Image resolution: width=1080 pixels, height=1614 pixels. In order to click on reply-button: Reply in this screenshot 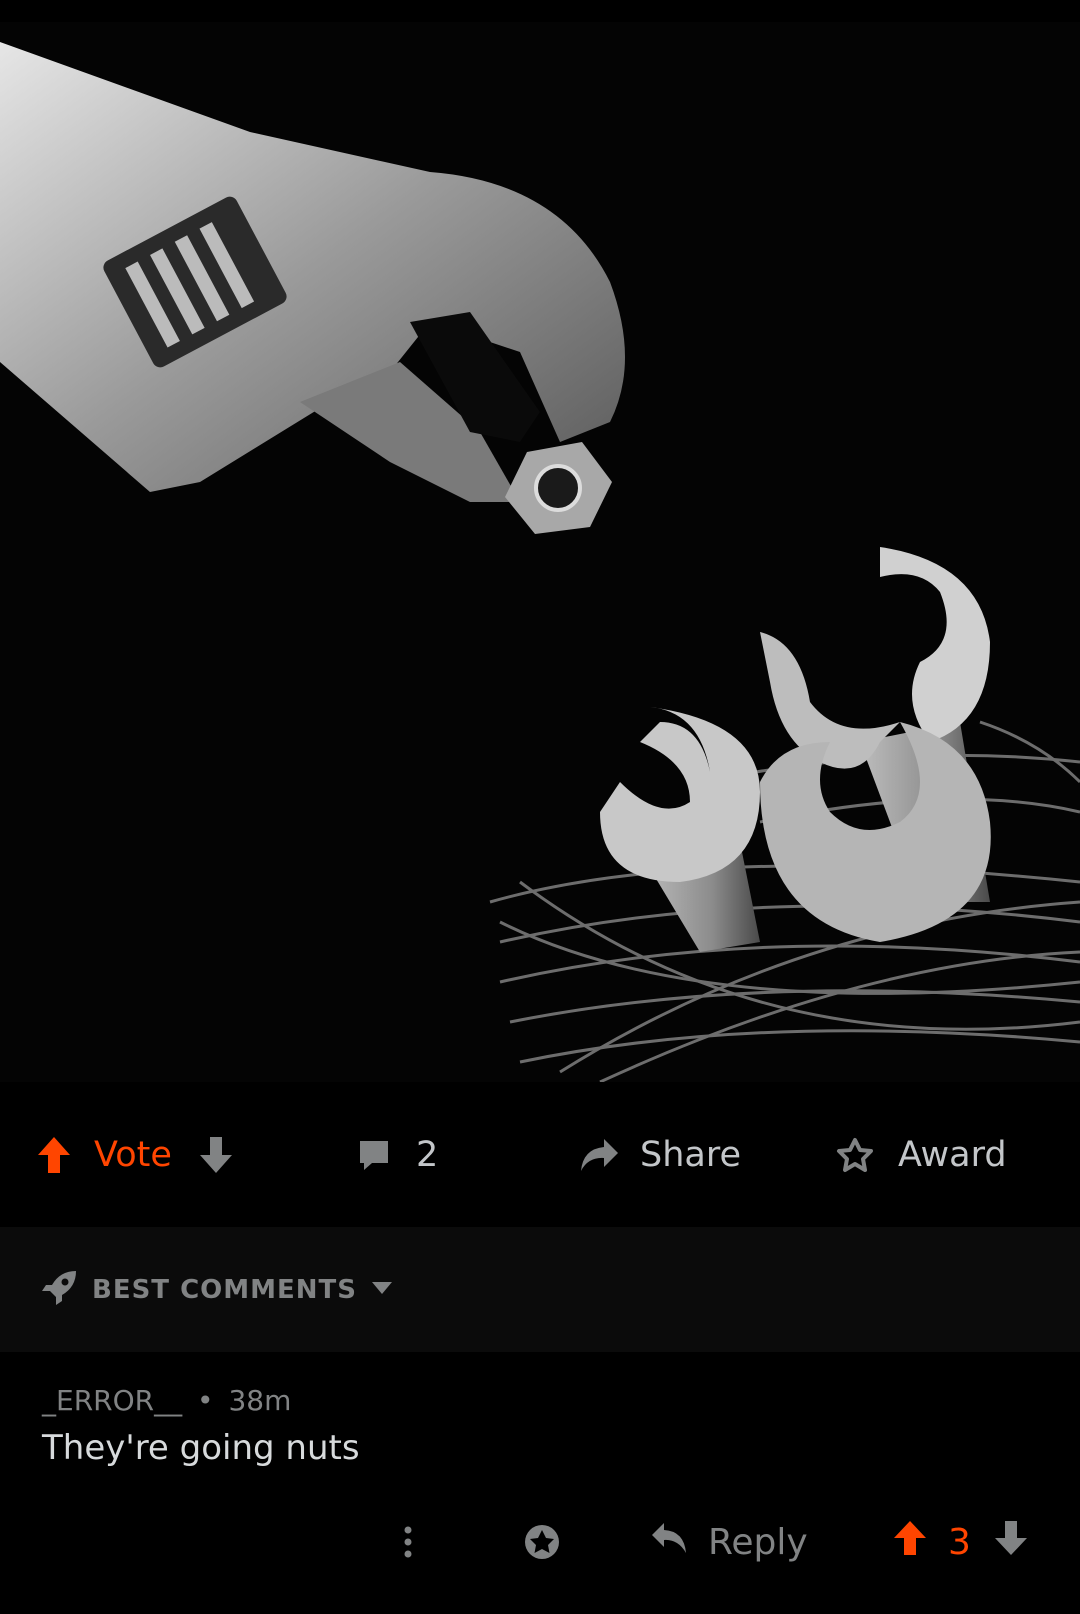, I will do `click(729, 1542)`.